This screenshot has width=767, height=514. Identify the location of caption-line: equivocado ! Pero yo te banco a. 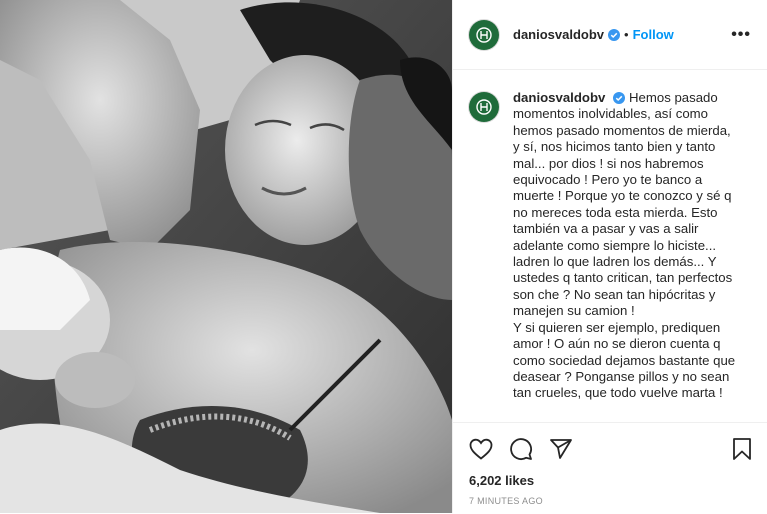
(608, 180).